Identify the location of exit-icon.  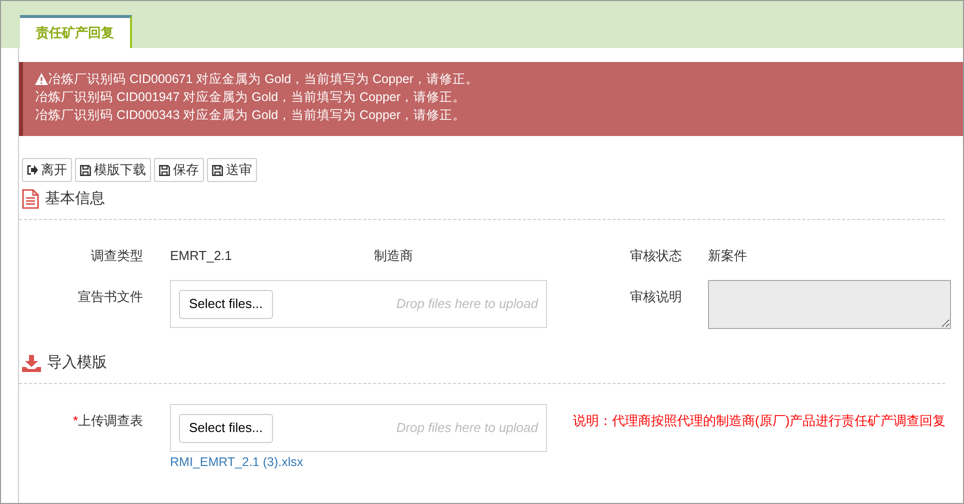
(32, 170).